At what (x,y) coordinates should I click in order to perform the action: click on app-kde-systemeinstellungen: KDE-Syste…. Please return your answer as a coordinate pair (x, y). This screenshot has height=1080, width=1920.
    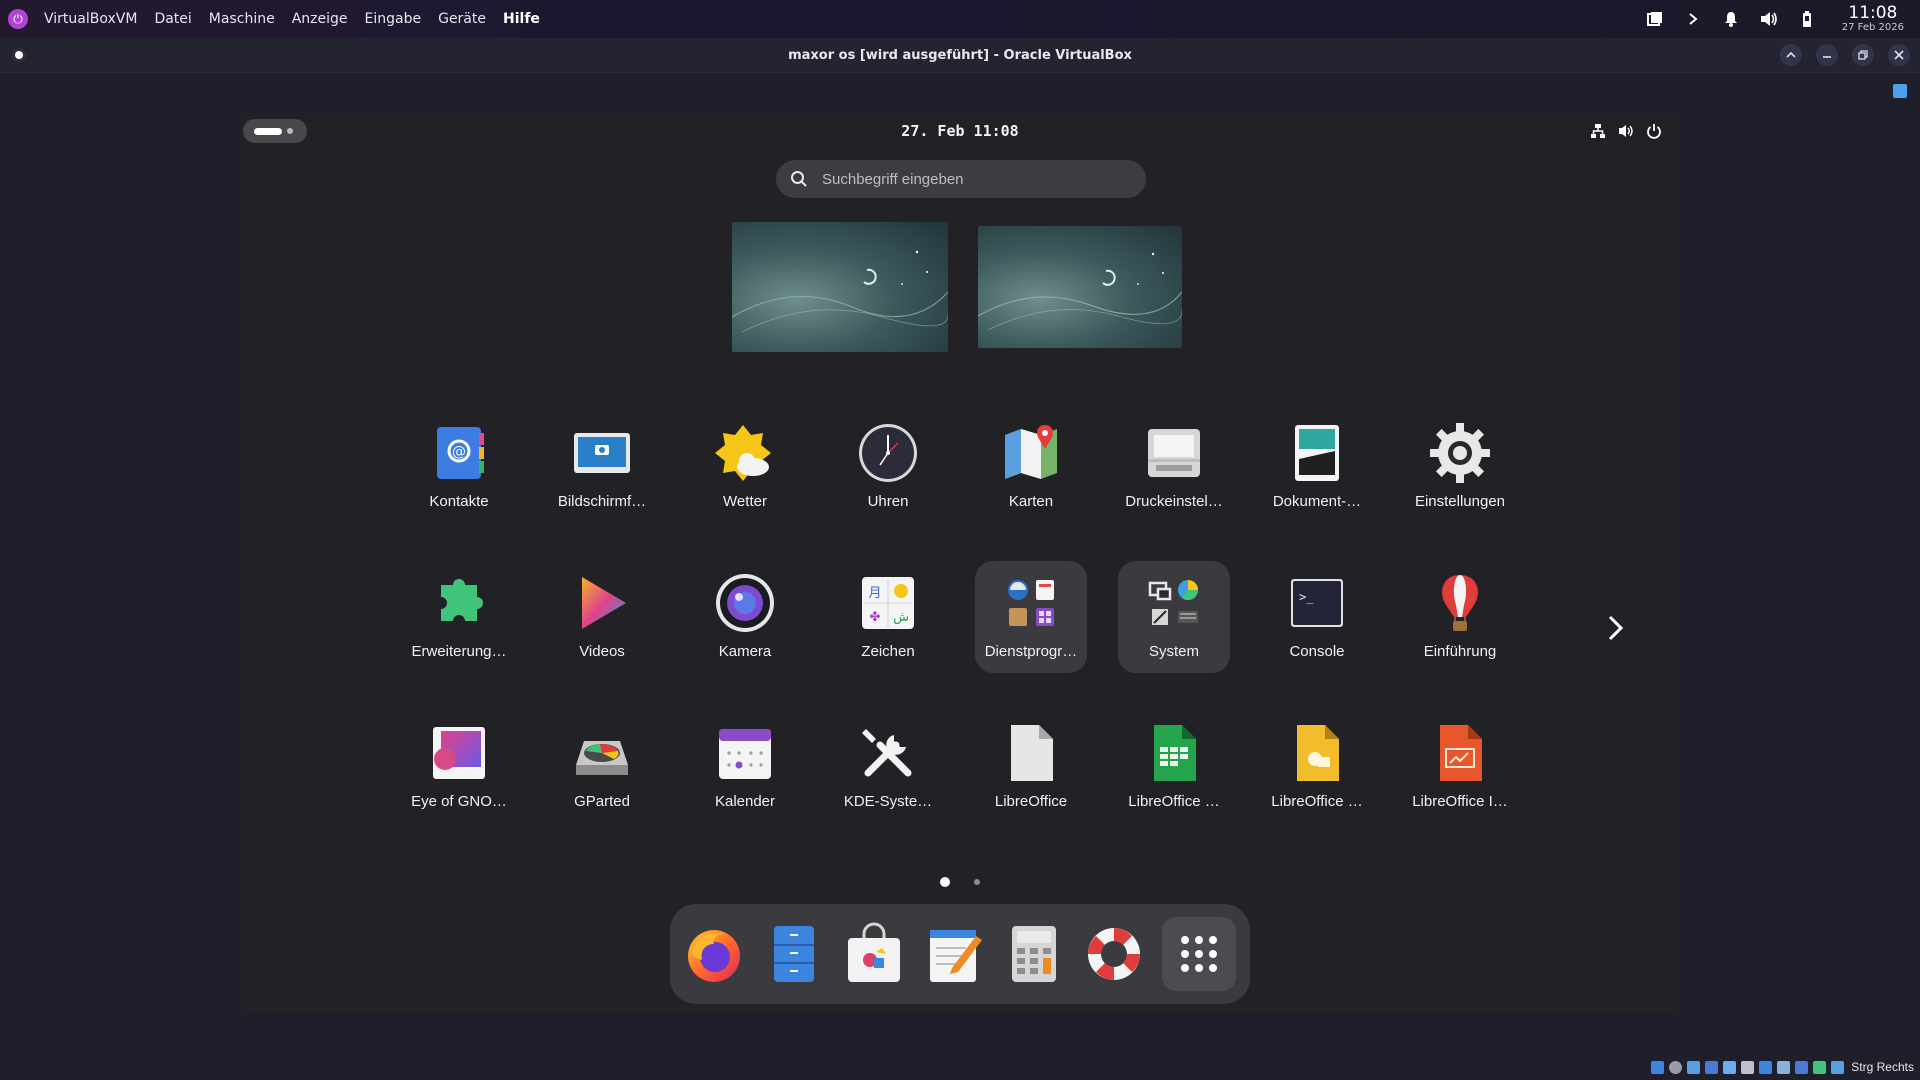
    Looking at the image, I should click on (888, 767).